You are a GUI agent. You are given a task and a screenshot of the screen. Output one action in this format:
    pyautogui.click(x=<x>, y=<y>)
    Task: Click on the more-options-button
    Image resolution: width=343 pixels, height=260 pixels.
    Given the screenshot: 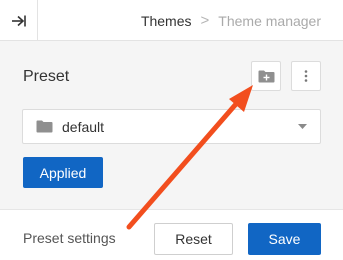 What is the action you would take?
    pyautogui.click(x=306, y=76)
    